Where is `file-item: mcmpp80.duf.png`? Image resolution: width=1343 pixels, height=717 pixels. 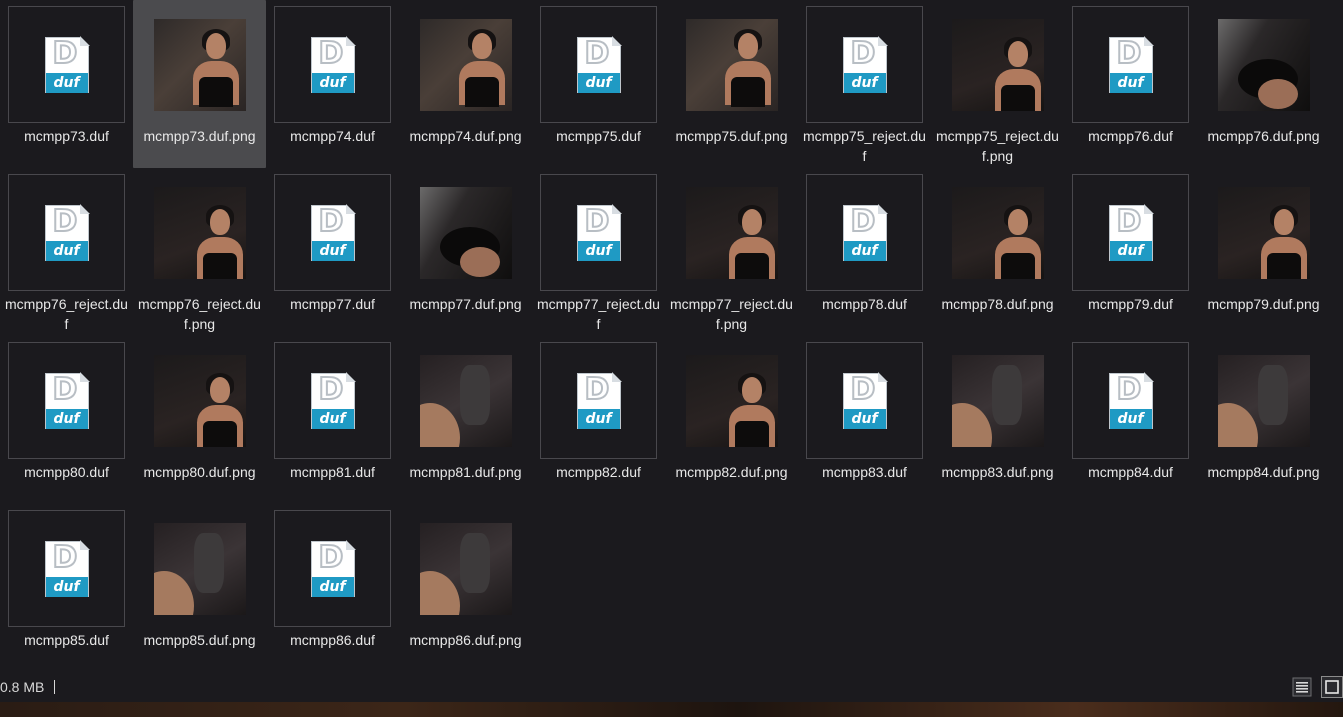
file-item: mcmpp80.duf.png is located at coordinates (199, 420).